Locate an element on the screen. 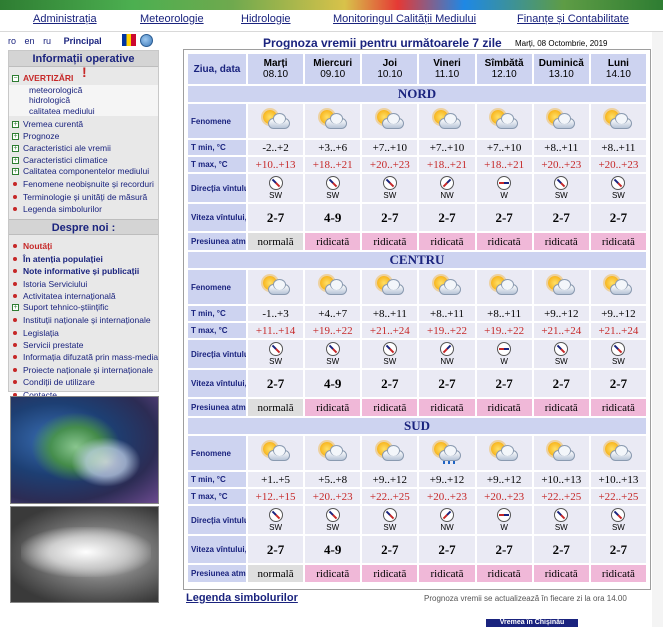 The width and height of the screenshot is (663, 627). sidebar-about-international: Activitatea internațională is located at coordinates (83, 296).